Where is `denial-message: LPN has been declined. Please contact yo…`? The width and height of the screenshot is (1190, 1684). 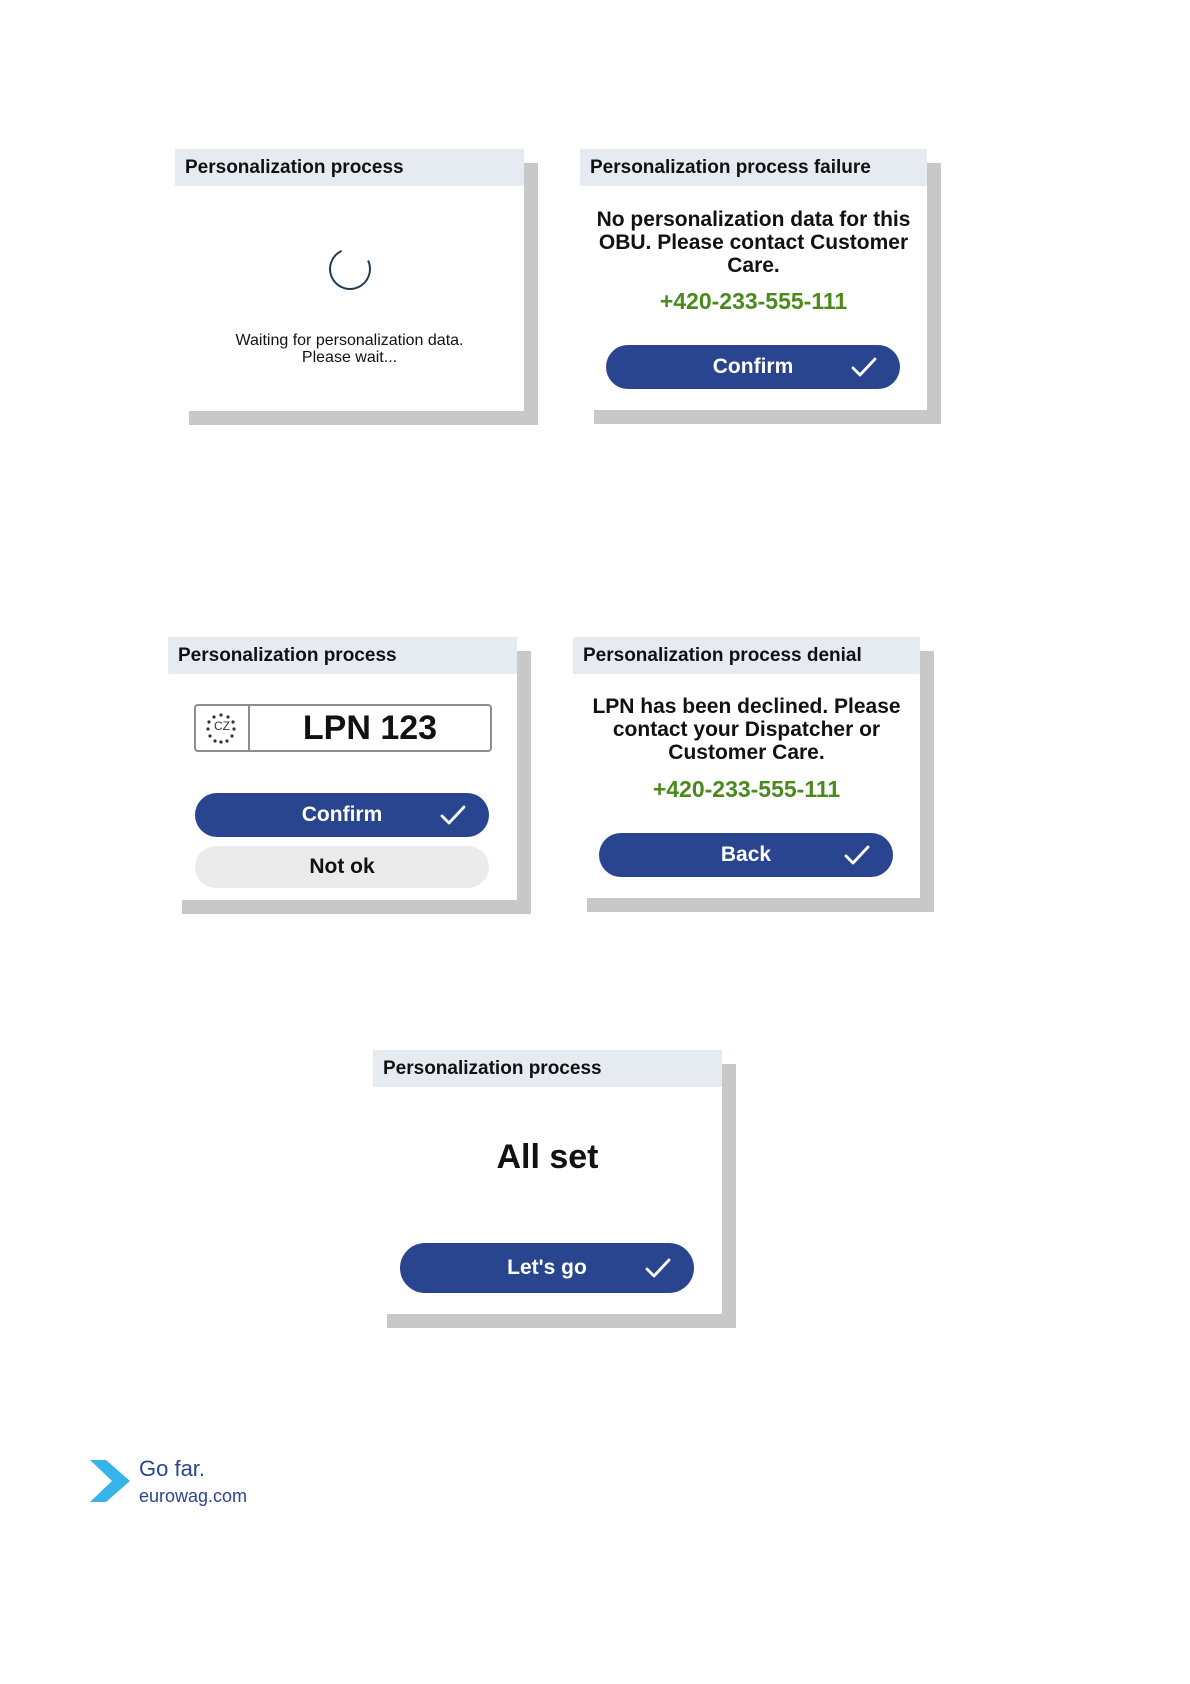 denial-message: LPN has been declined. Please contact yo… is located at coordinates (746, 729).